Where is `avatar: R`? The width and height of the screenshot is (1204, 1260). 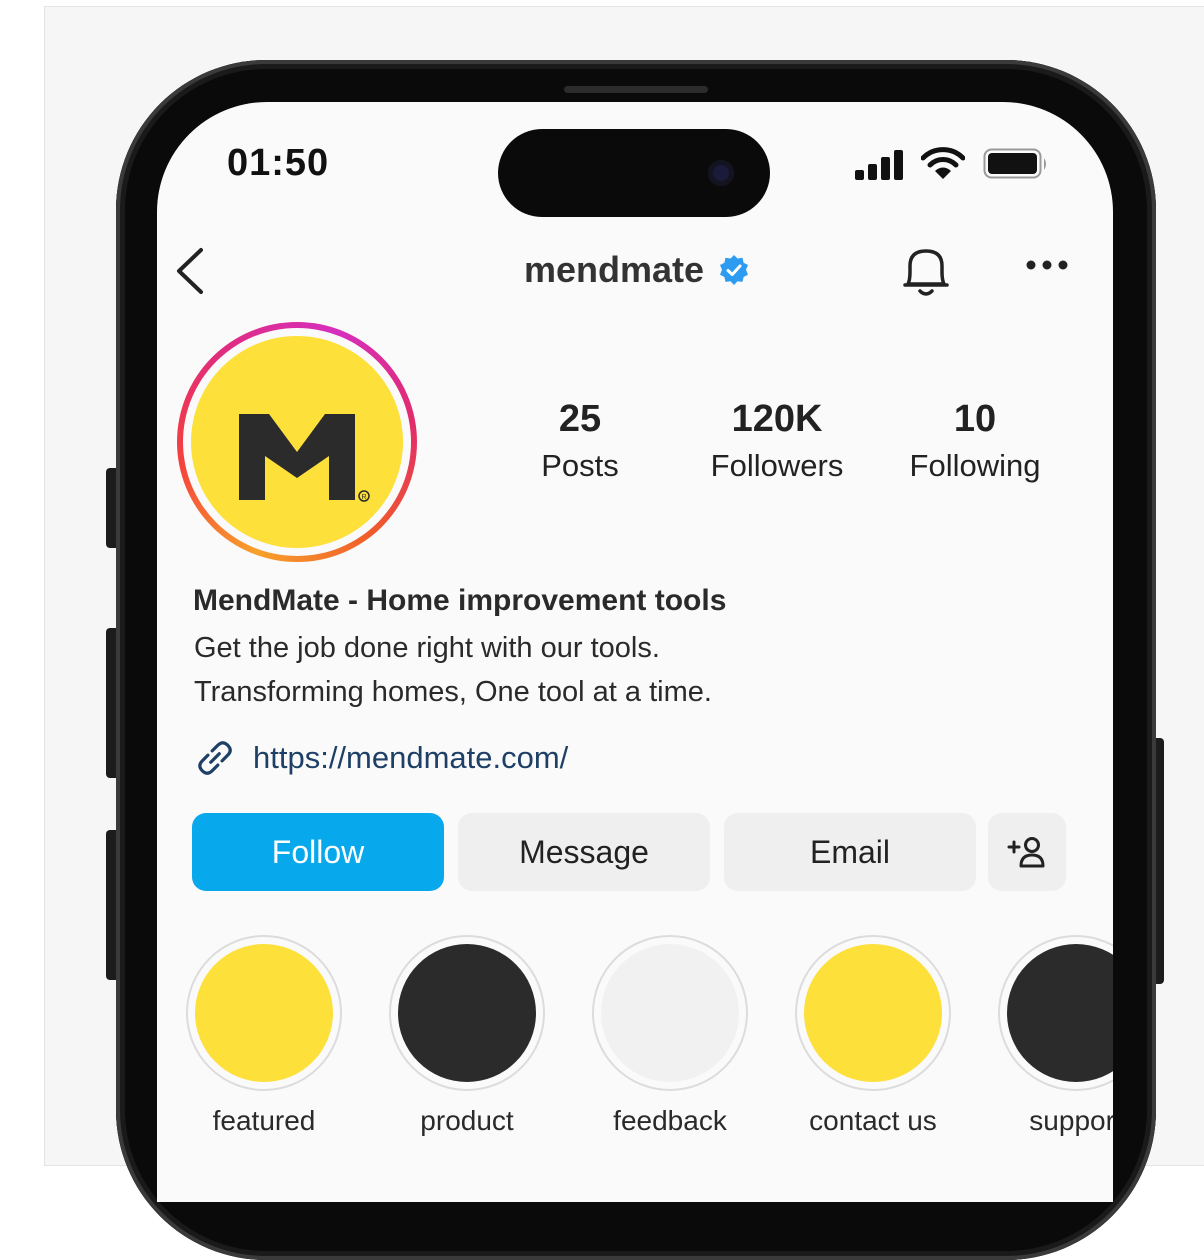
avatar: R is located at coordinates (297, 442).